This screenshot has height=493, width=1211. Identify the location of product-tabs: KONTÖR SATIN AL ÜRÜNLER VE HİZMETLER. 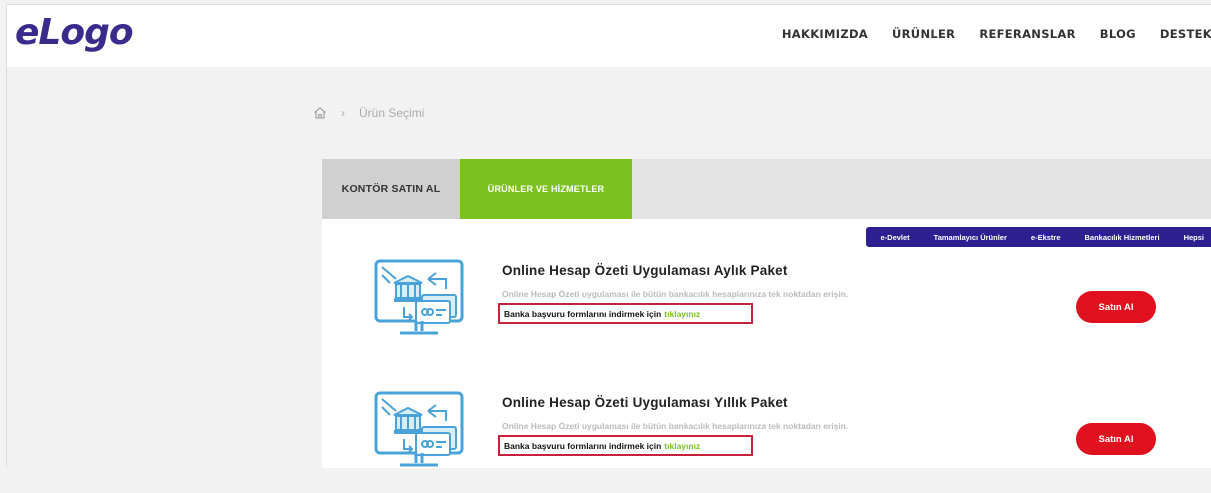
(766, 189).